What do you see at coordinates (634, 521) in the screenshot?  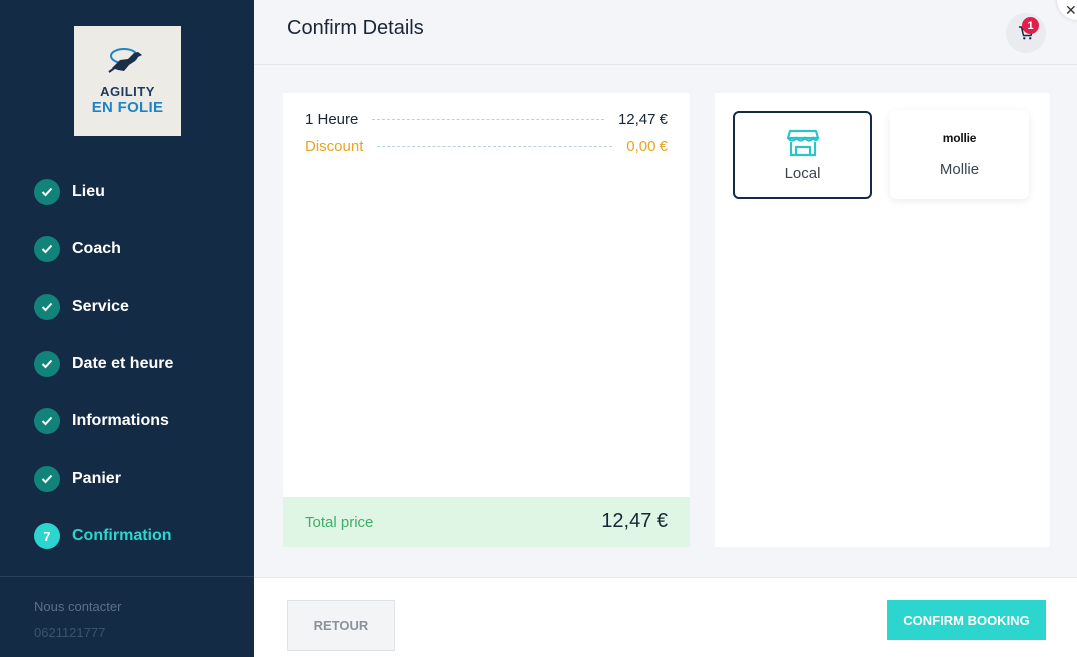 I see `total-value: 12,47 €` at bounding box center [634, 521].